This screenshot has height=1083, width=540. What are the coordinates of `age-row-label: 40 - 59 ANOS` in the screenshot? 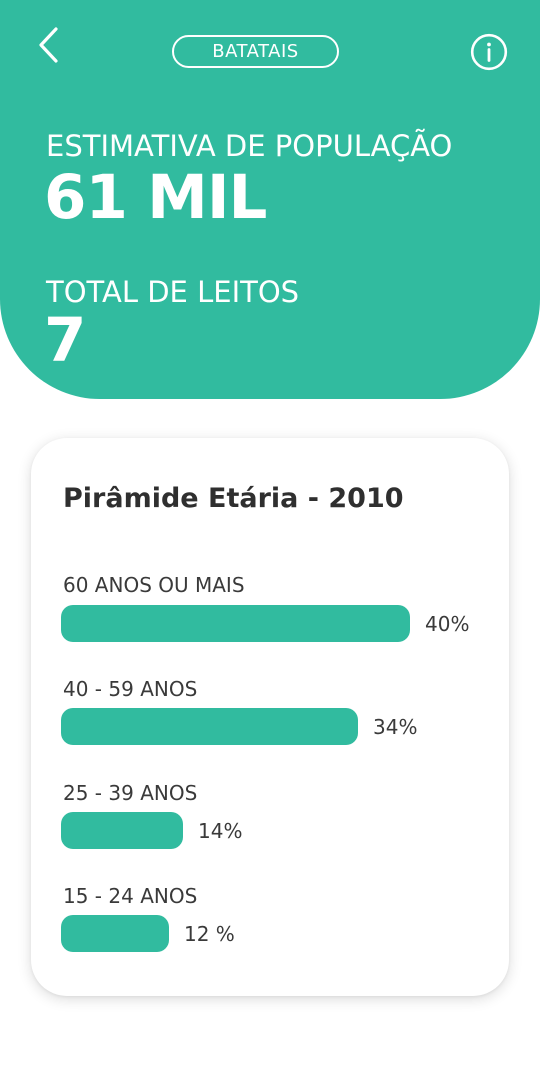 It's located at (130, 689).